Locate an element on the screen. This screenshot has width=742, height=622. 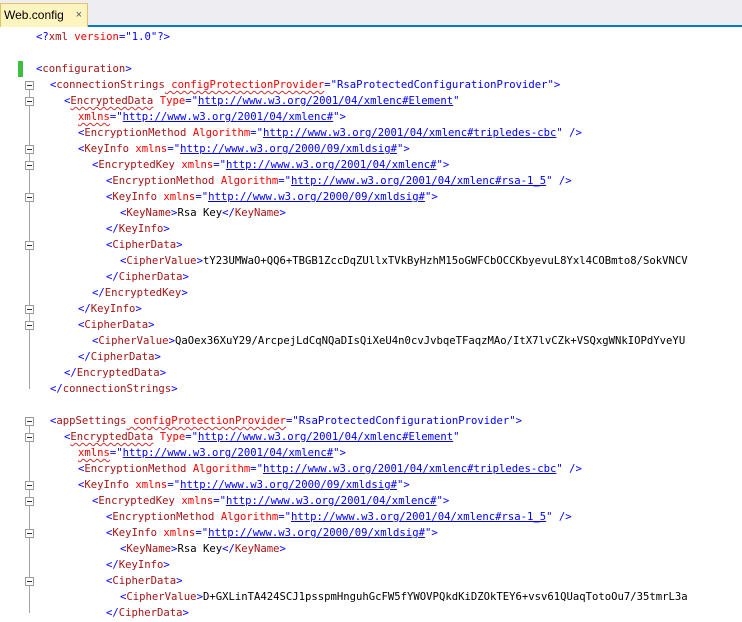
code-token: configProtectionProvider is located at coordinates (244, 85).